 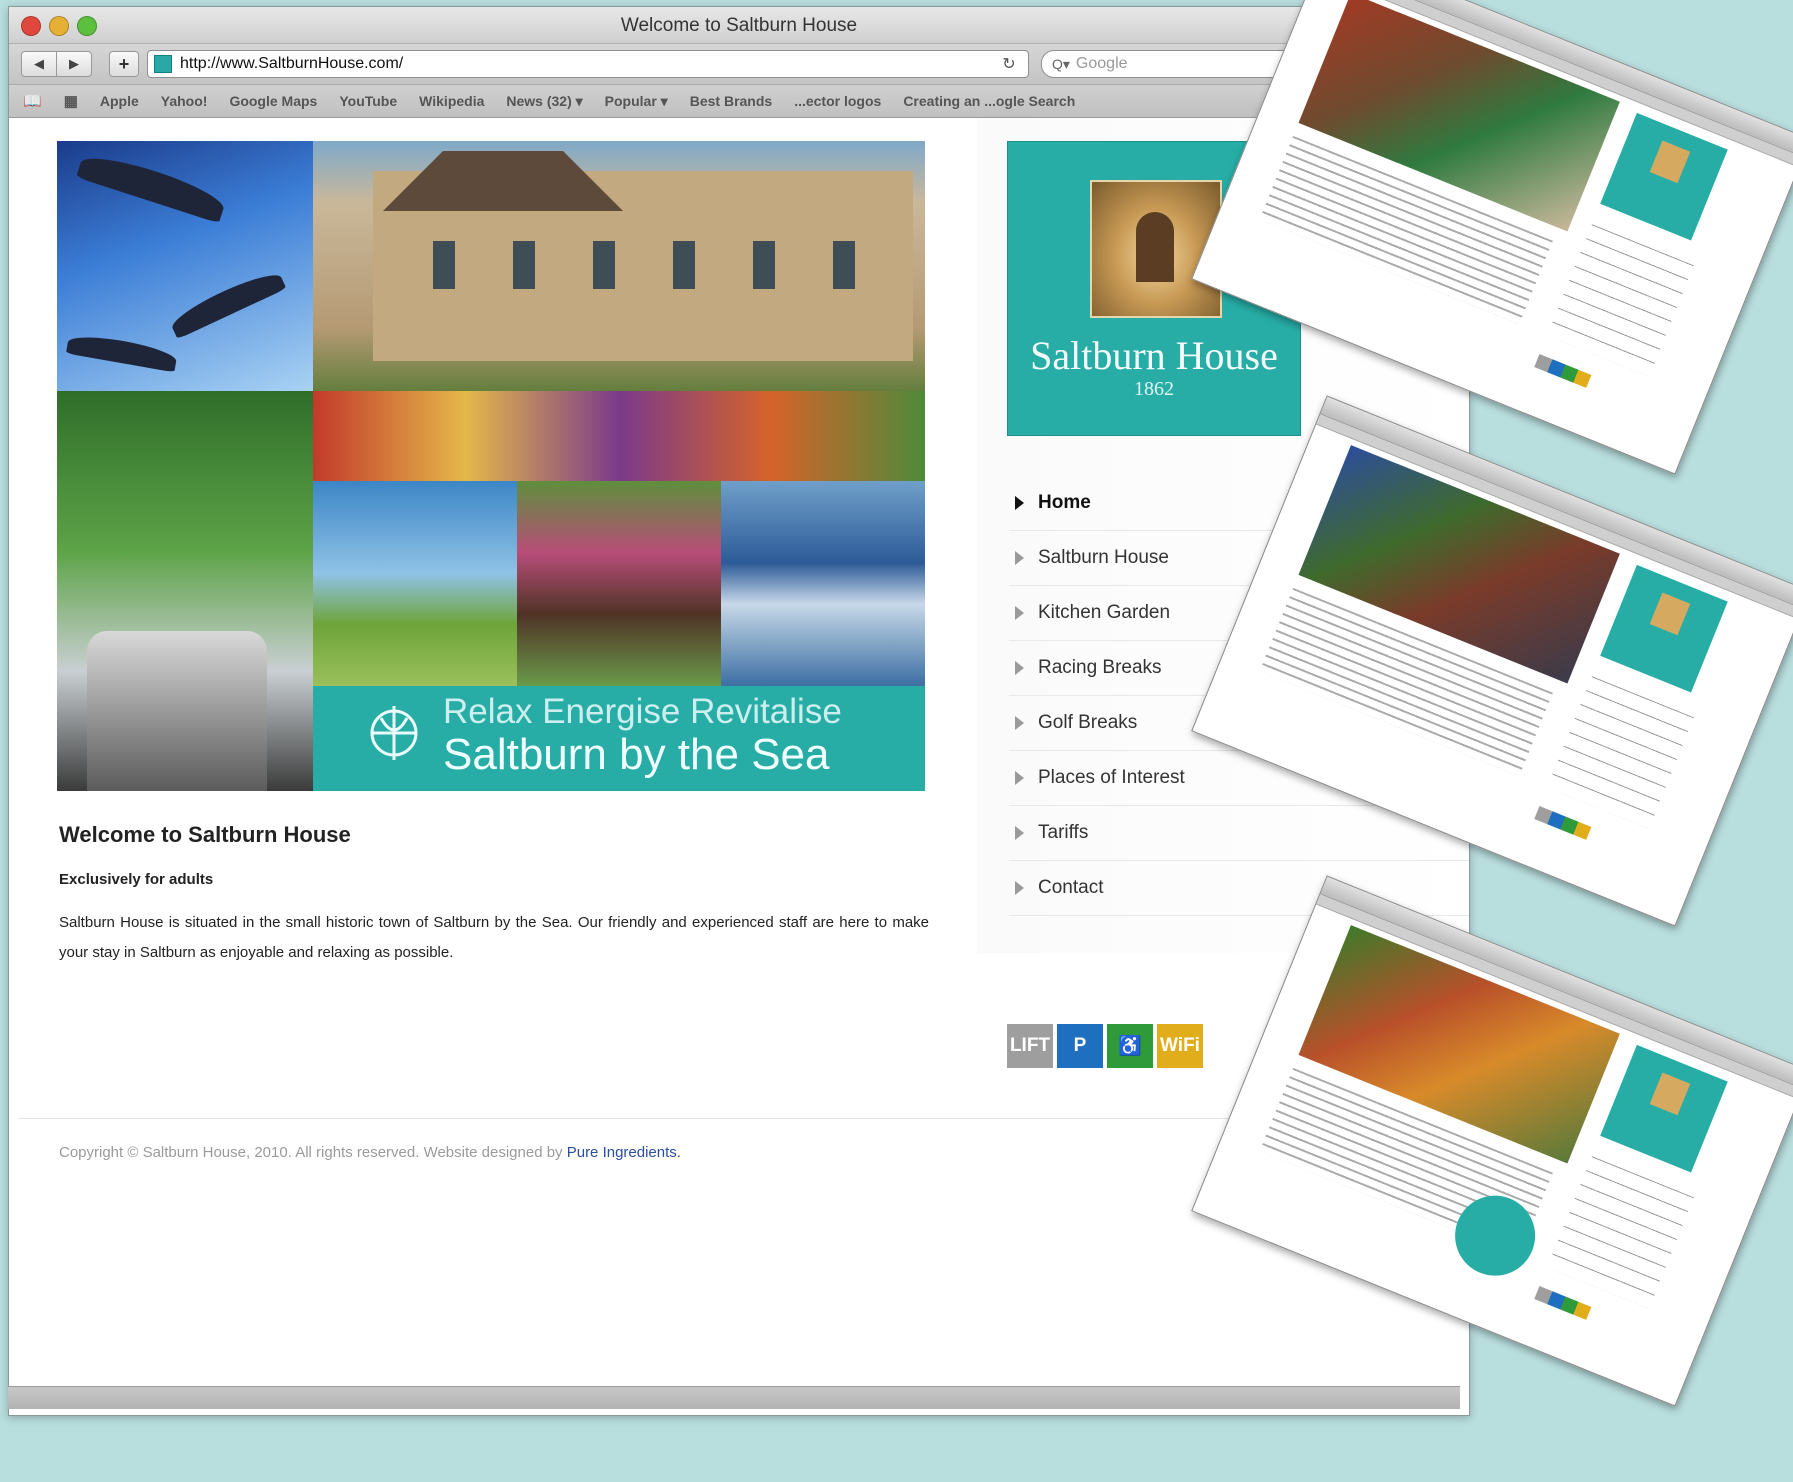 I want to click on add-bookmark-button: +, so click(x=124, y=64).